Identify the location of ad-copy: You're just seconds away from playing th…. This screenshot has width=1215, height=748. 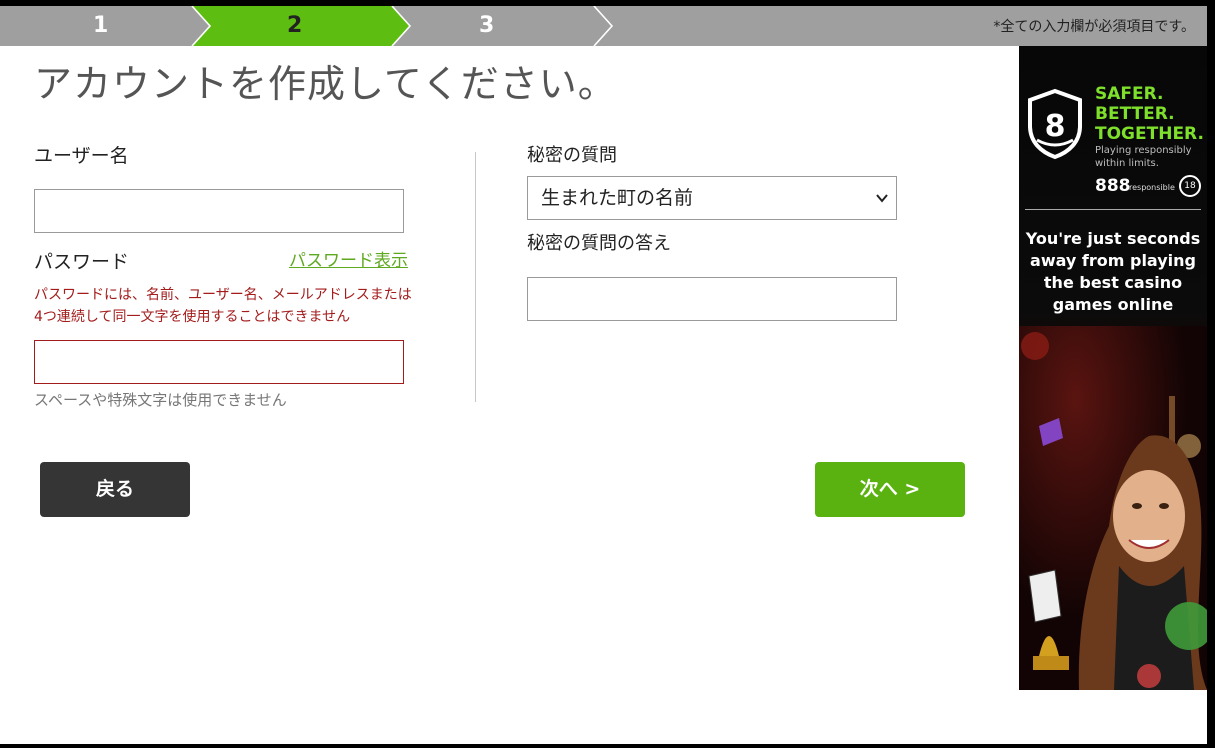
(1113, 271).